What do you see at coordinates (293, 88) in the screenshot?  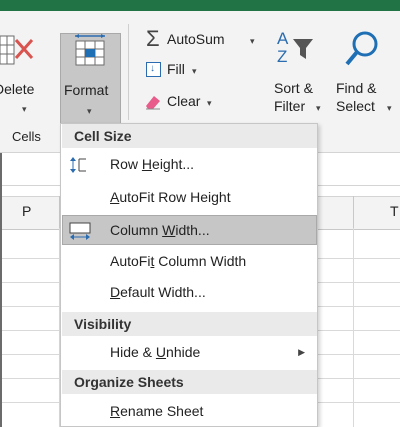 I see `sort-label-line1: Sort &` at bounding box center [293, 88].